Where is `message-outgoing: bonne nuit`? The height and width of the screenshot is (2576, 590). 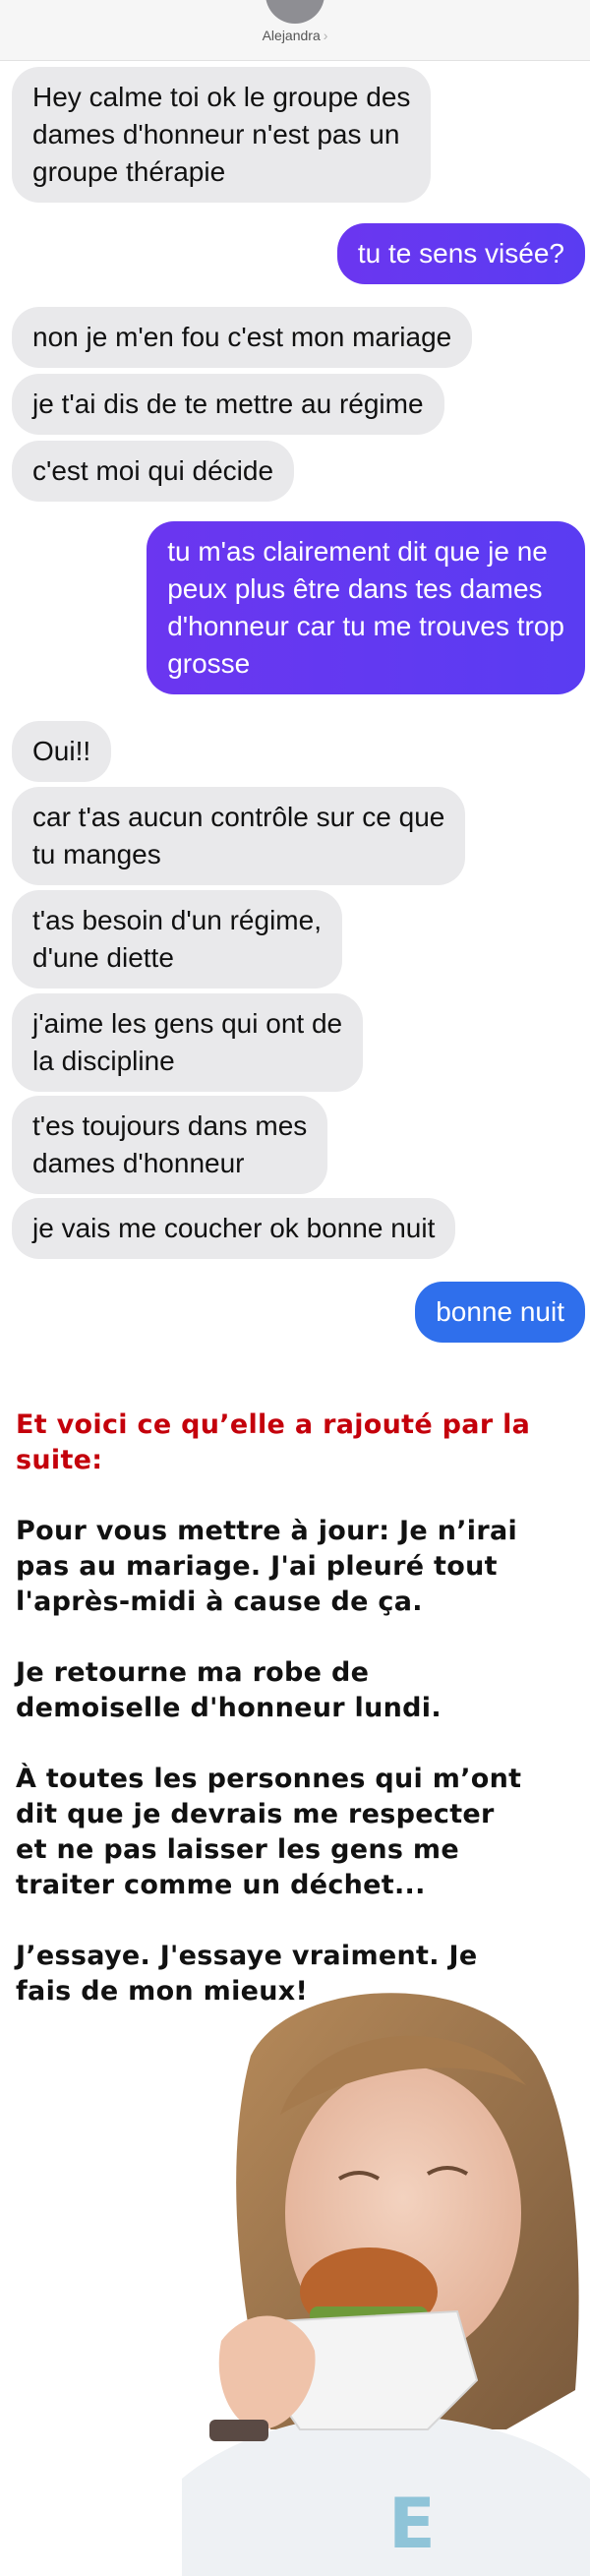
message-outgoing: bonne nuit is located at coordinates (500, 1313).